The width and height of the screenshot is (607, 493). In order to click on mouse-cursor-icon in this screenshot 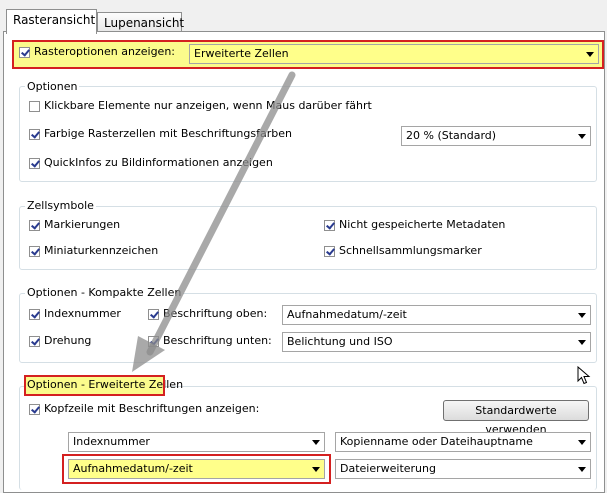, I will do `click(584, 375)`.